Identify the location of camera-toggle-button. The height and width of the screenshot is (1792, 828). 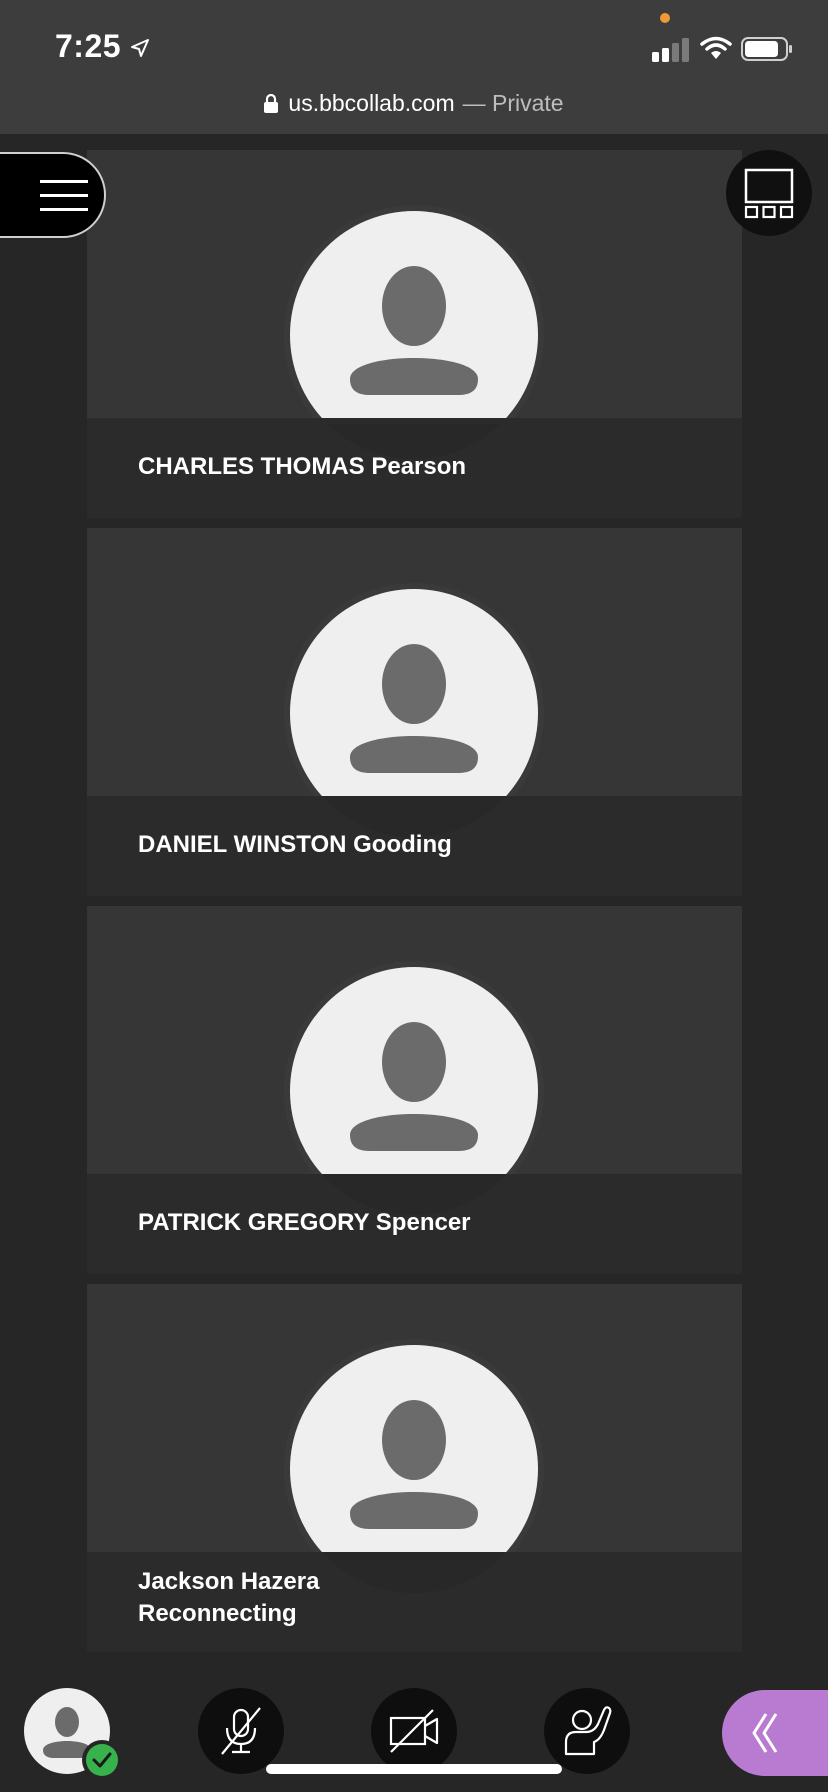
(414, 1731).